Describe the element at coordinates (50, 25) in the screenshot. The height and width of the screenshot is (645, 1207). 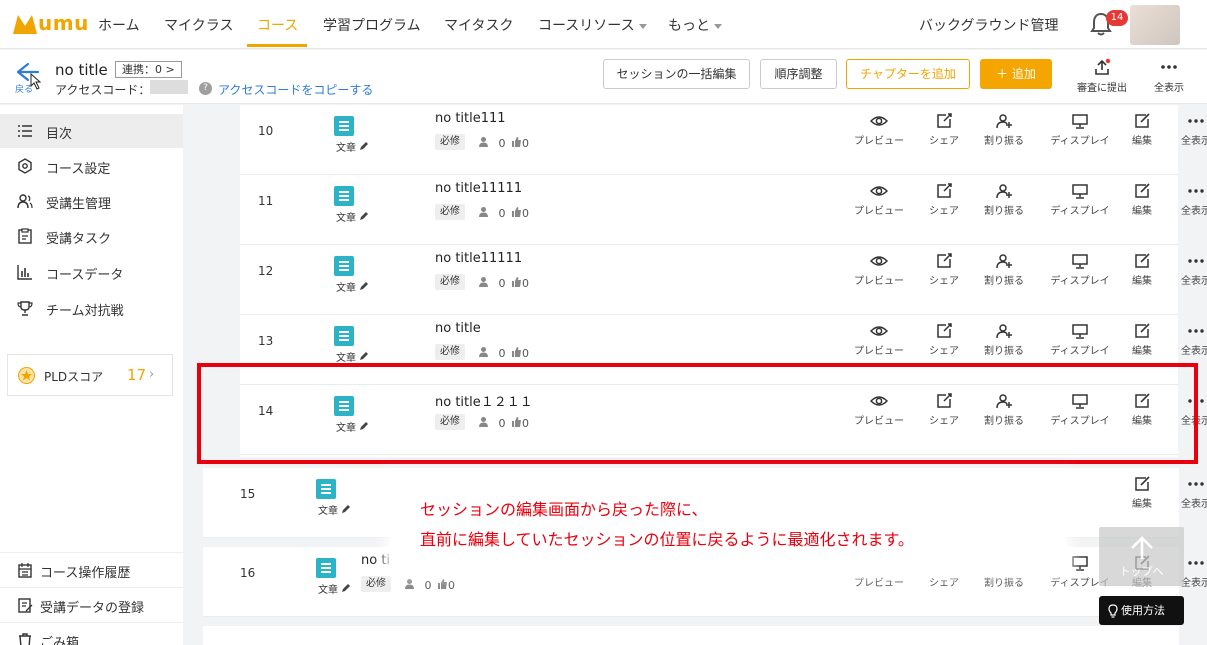
I see `logo: umu` at that location.